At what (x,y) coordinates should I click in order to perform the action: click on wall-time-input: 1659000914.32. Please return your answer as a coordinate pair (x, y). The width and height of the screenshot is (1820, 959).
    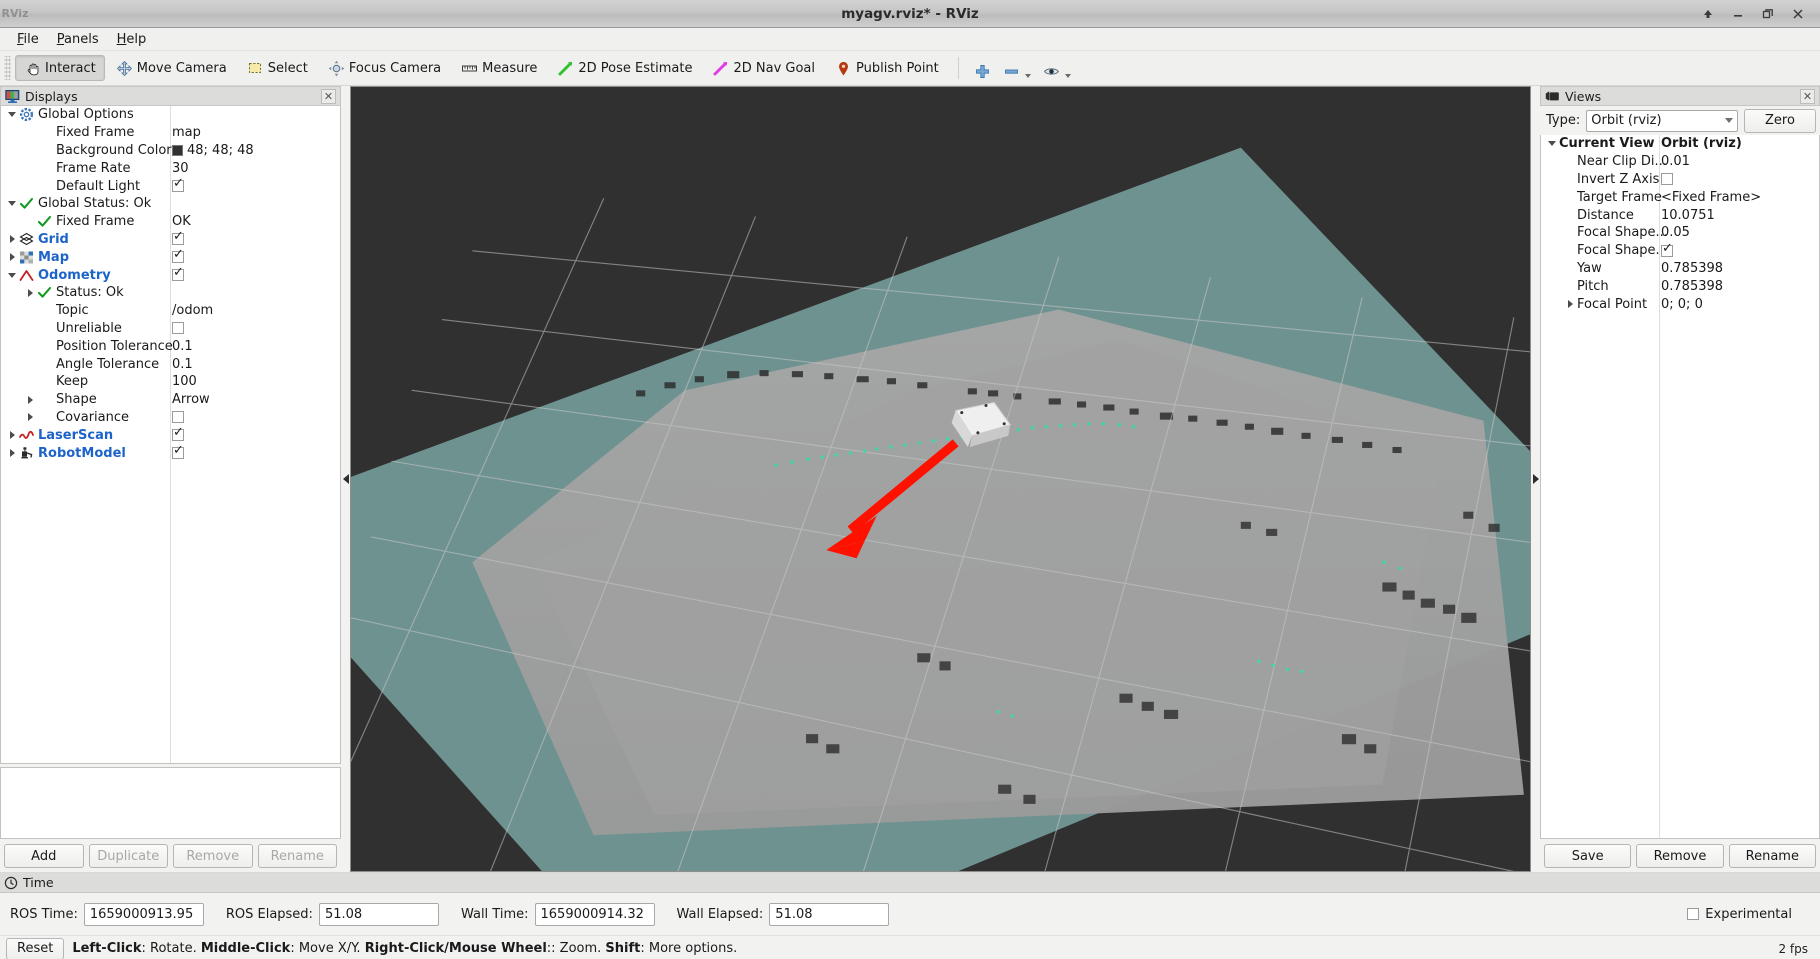
    Looking at the image, I should click on (594, 914).